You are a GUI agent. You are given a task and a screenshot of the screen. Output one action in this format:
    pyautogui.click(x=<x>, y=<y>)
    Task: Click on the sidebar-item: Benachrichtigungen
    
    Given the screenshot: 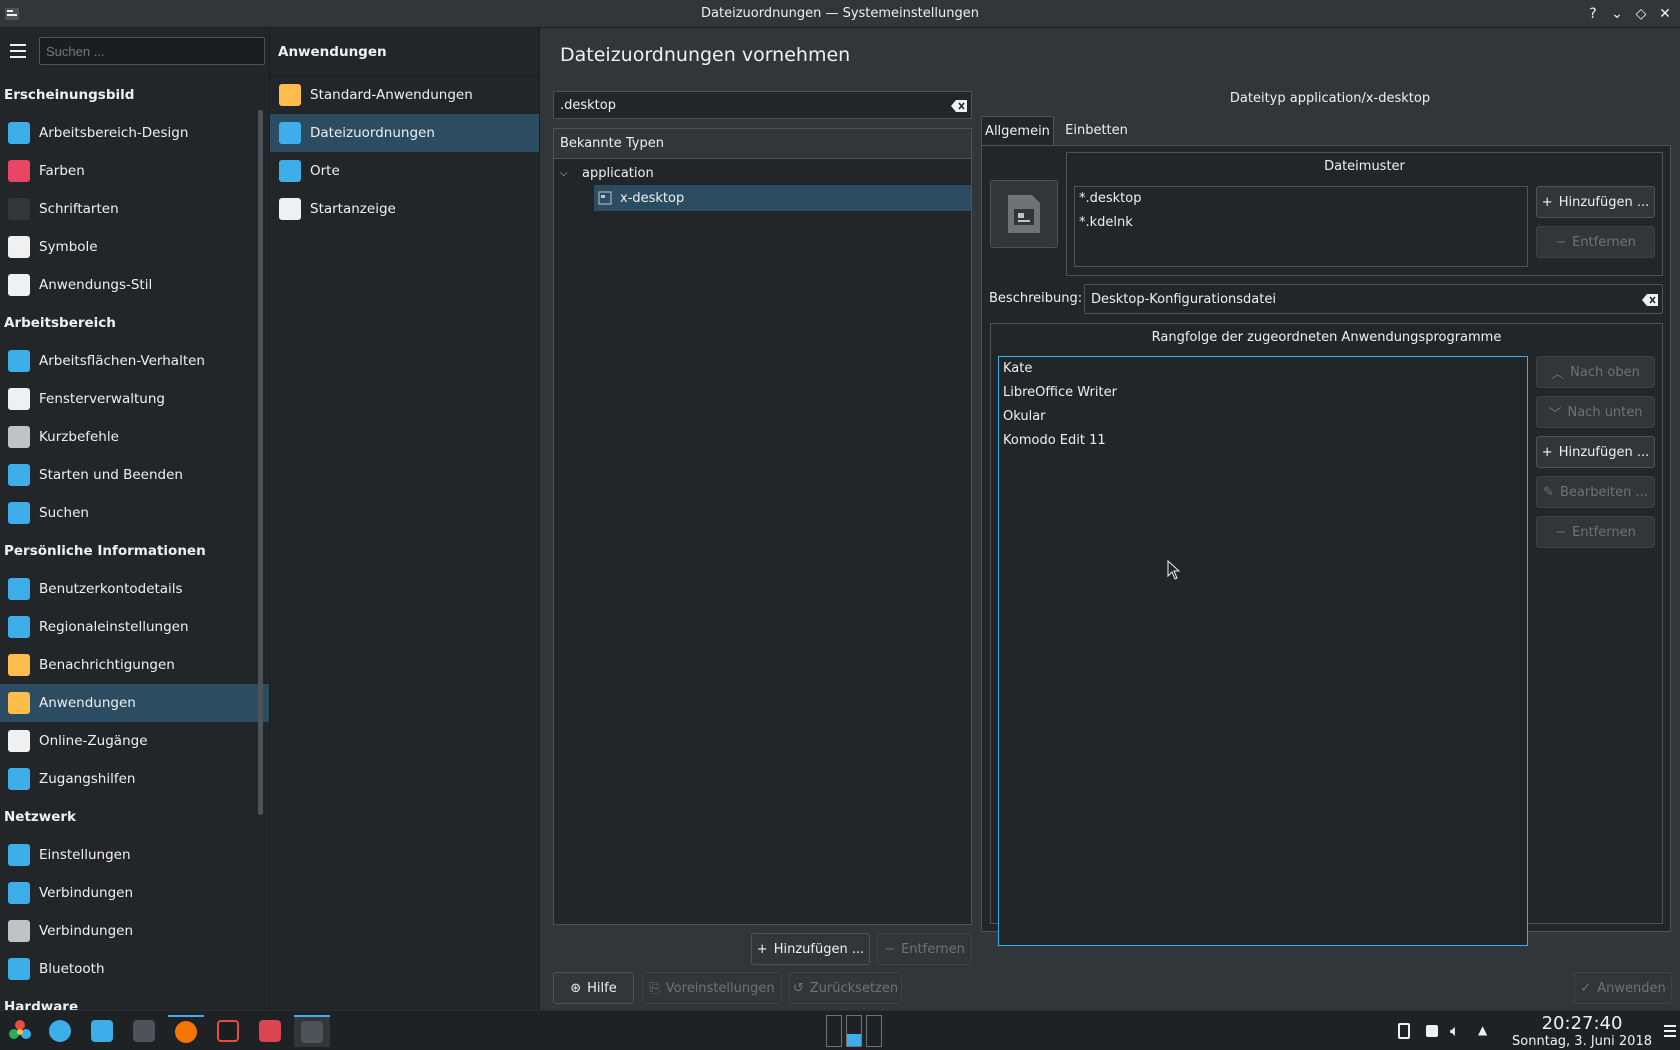 What is the action you would take?
    pyautogui.click(x=134, y=665)
    